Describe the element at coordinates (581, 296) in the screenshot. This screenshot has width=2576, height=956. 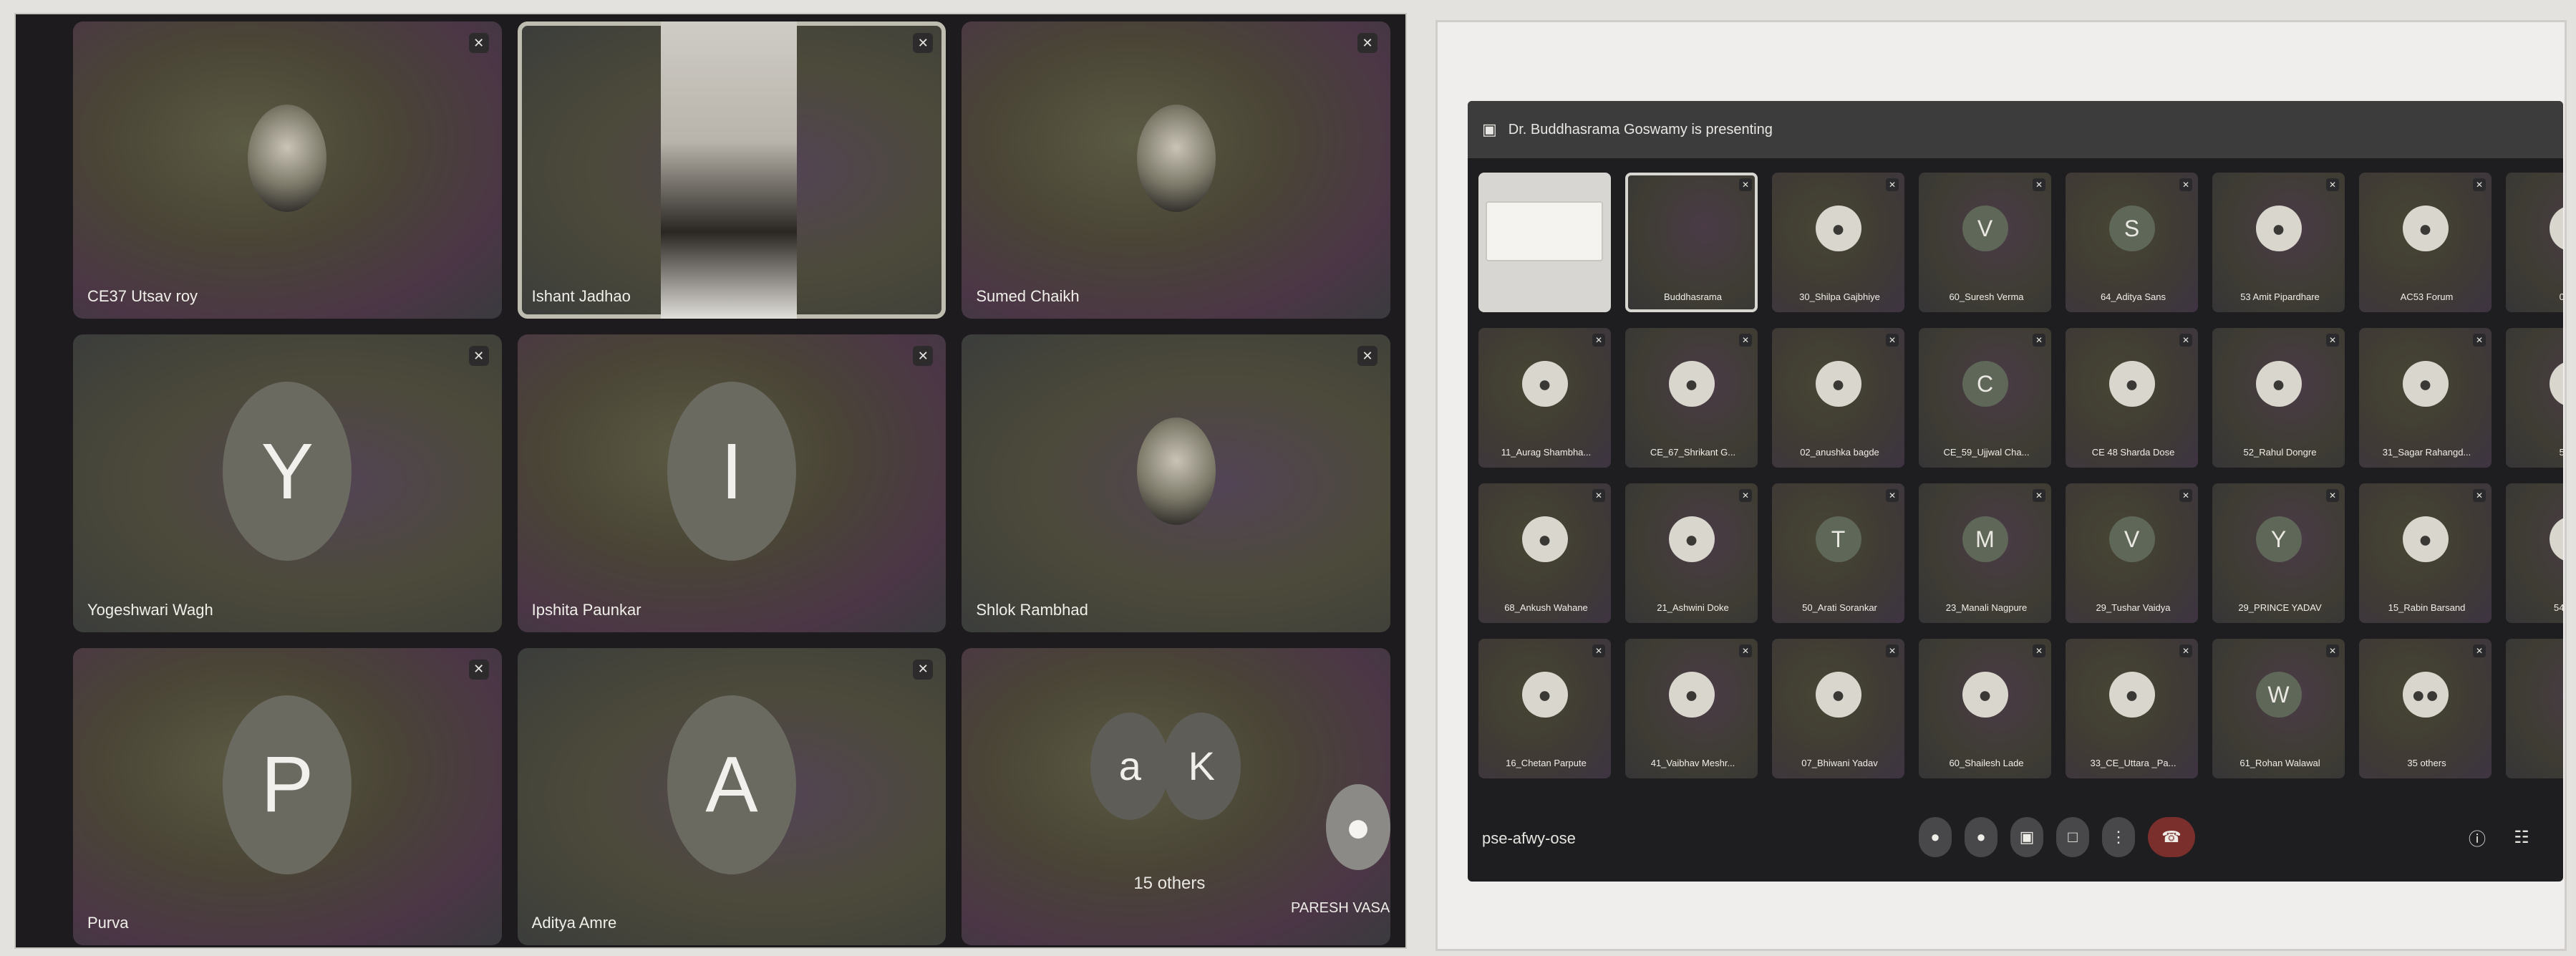
I see `participant-name: Ishant Jadhao` at that location.